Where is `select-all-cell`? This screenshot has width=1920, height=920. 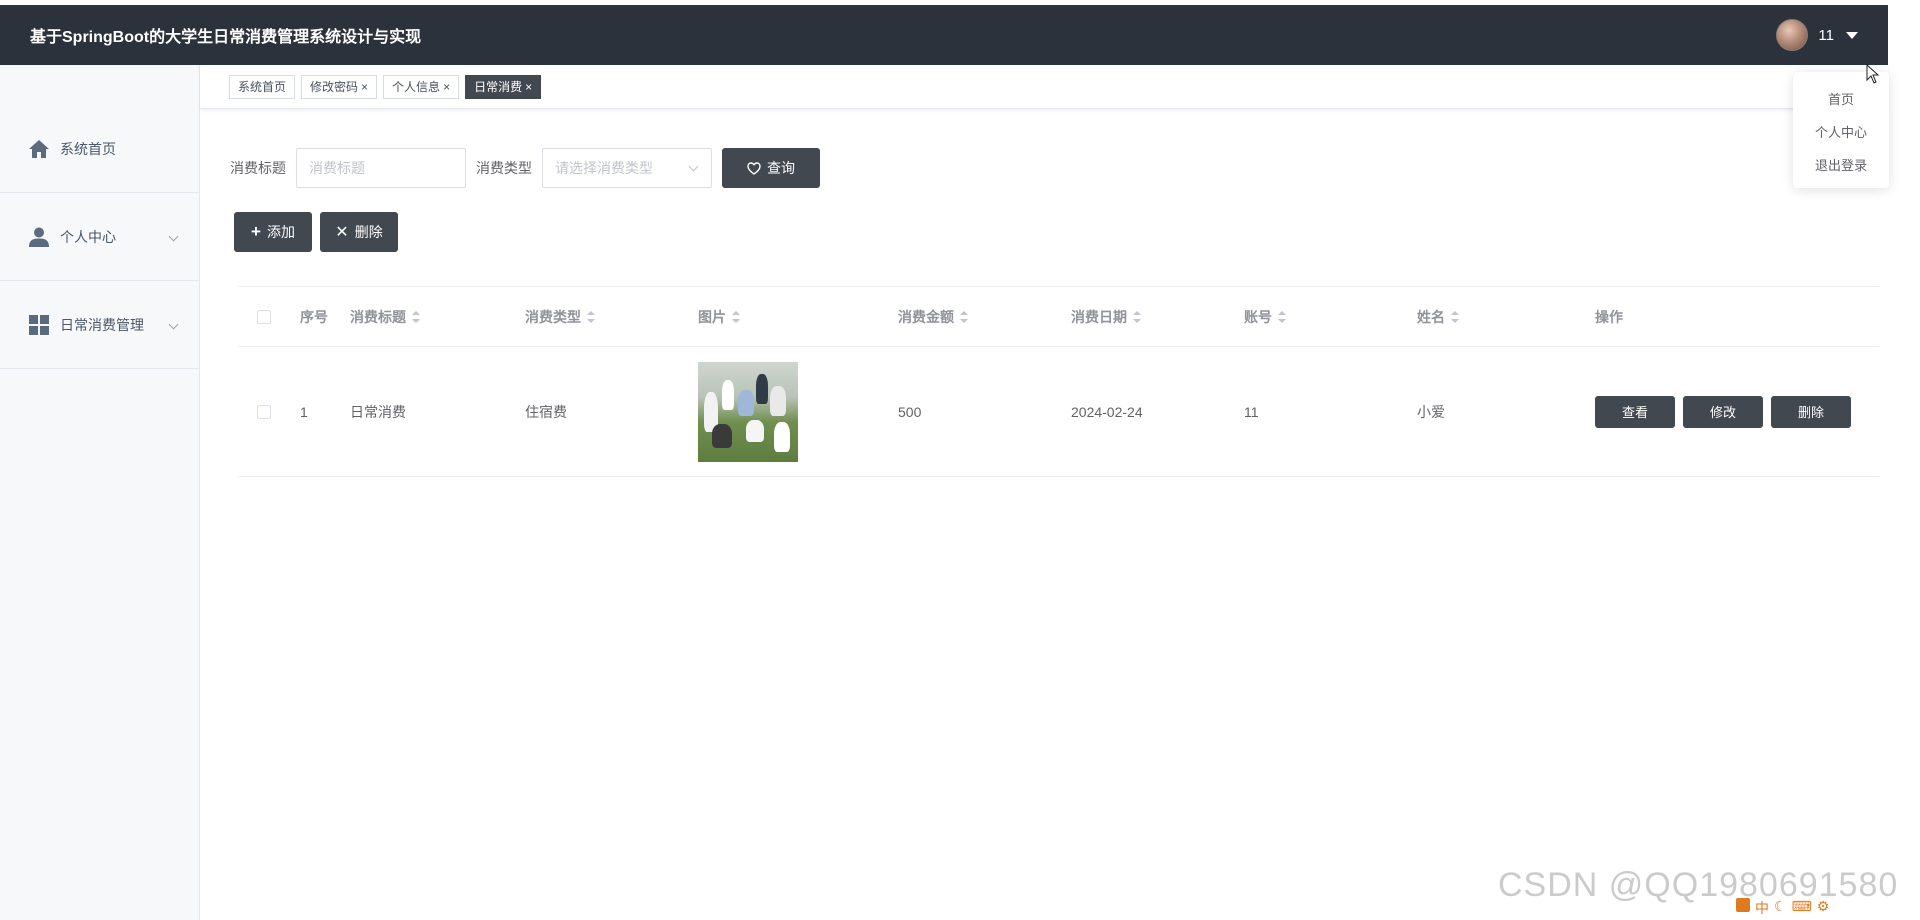 select-all-cell is located at coordinates (264, 316).